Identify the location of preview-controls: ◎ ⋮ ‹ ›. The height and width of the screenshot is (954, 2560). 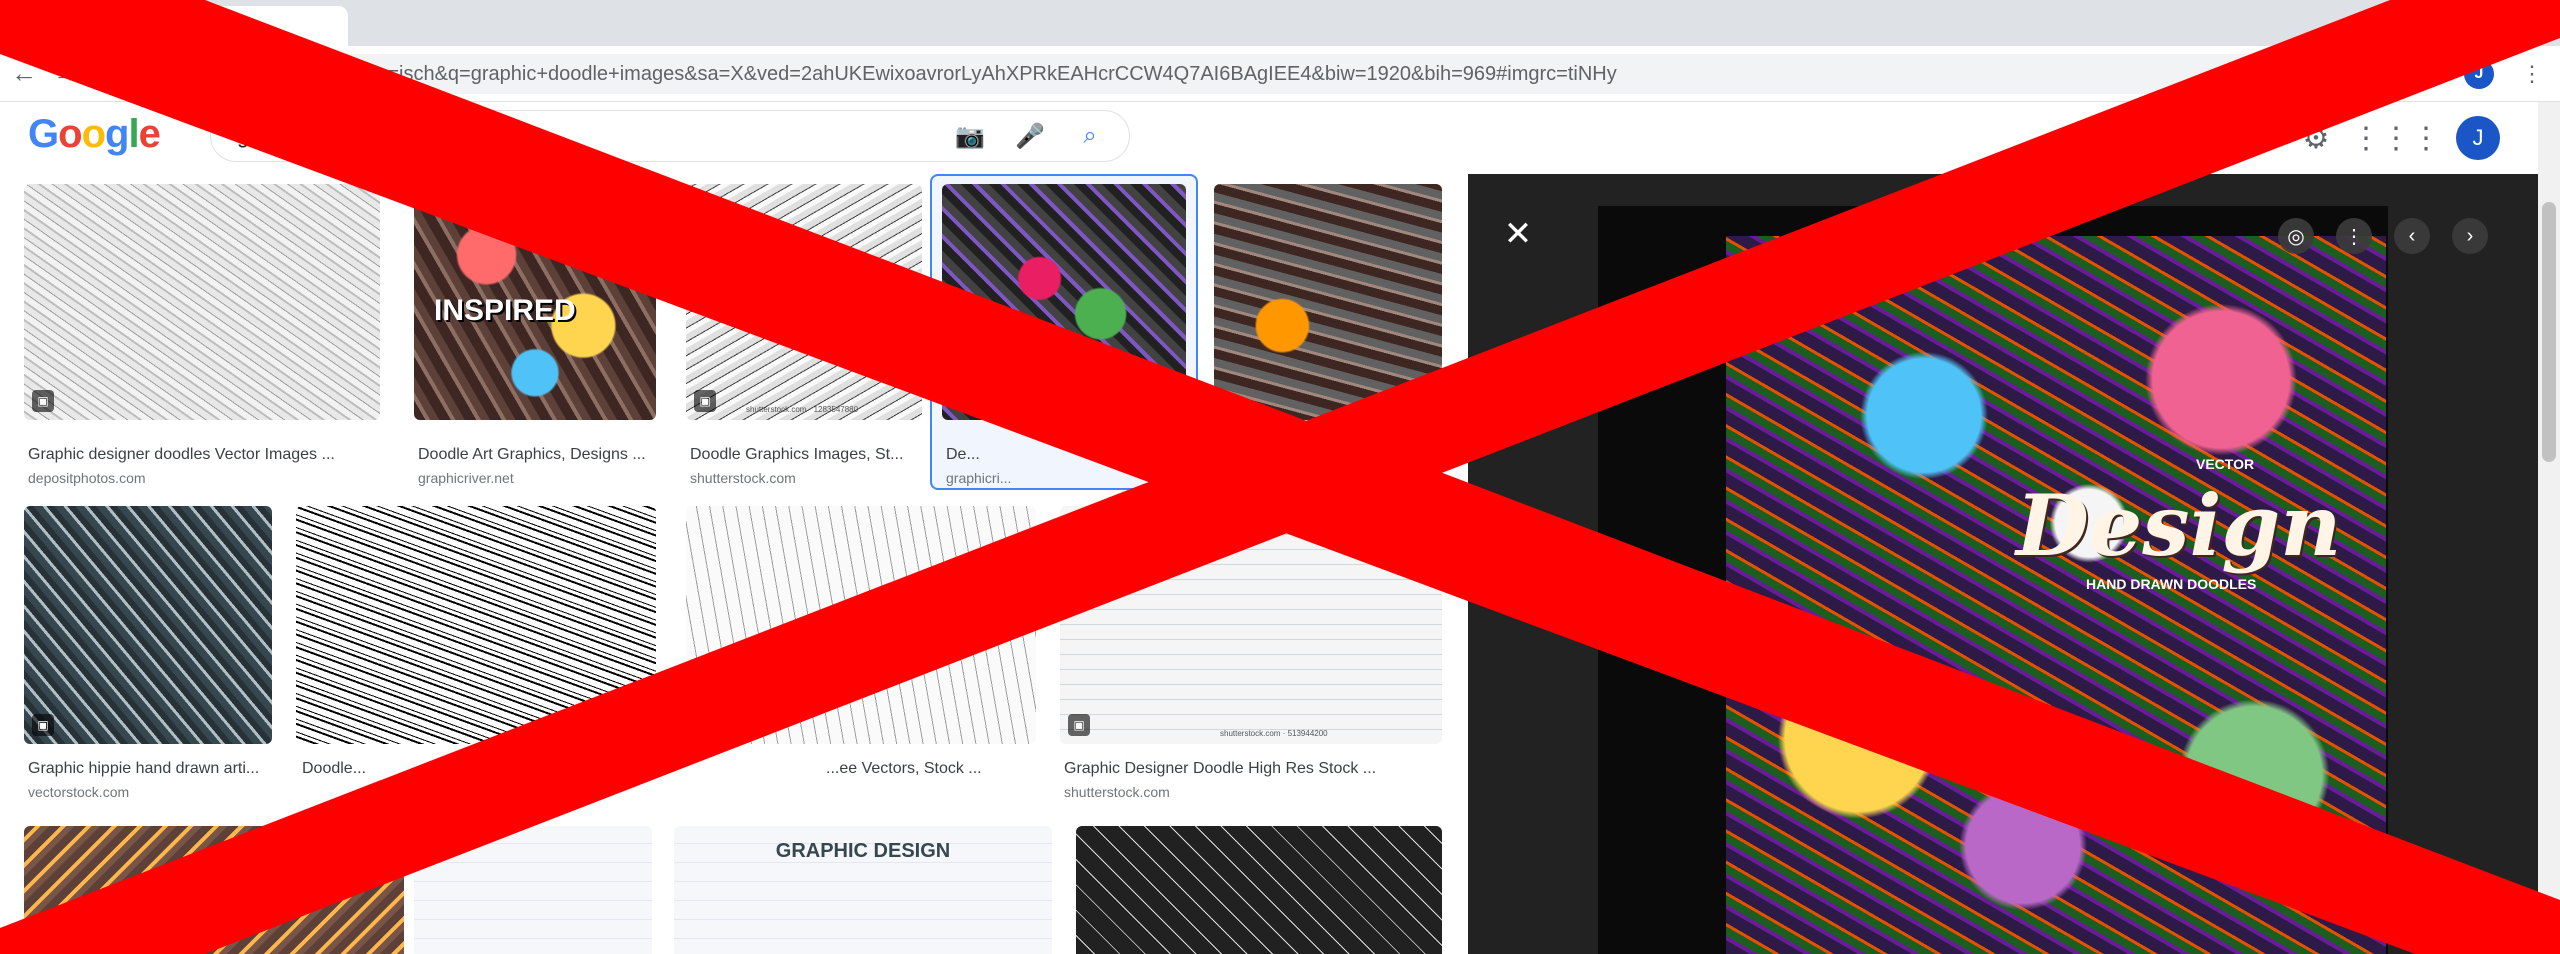
(2383, 236).